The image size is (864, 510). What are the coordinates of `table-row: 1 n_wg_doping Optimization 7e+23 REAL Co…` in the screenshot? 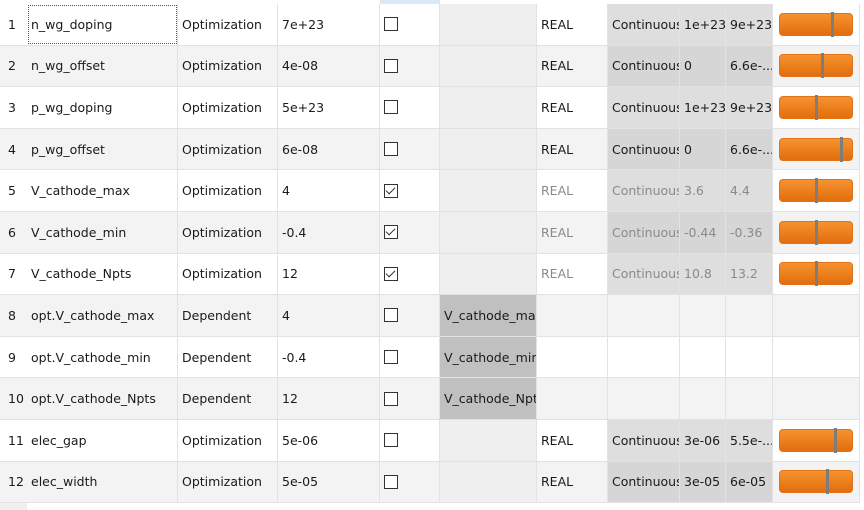 It's located at (430, 25).